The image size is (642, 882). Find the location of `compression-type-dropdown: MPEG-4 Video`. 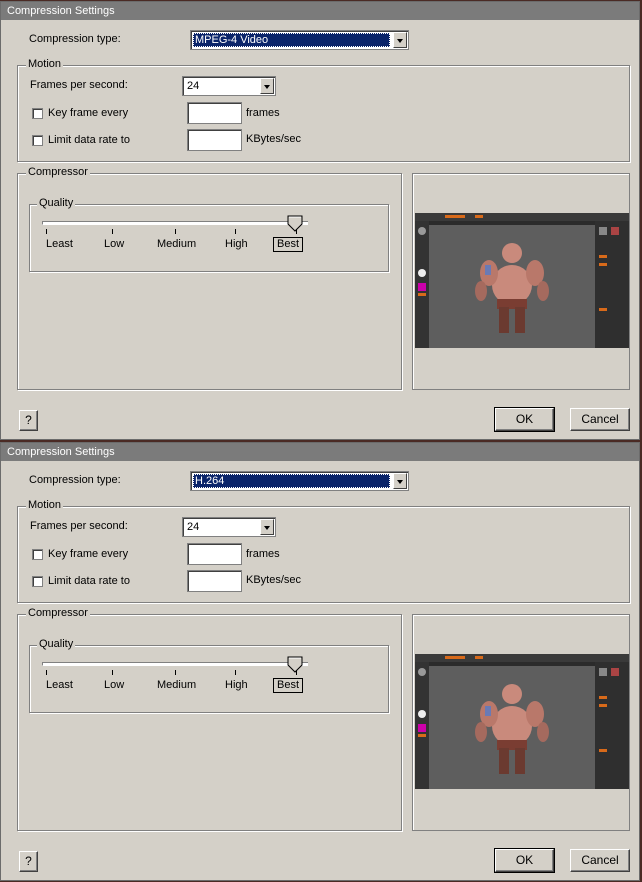

compression-type-dropdown: MPEG-4 Video is located at coordinates (299, 40).